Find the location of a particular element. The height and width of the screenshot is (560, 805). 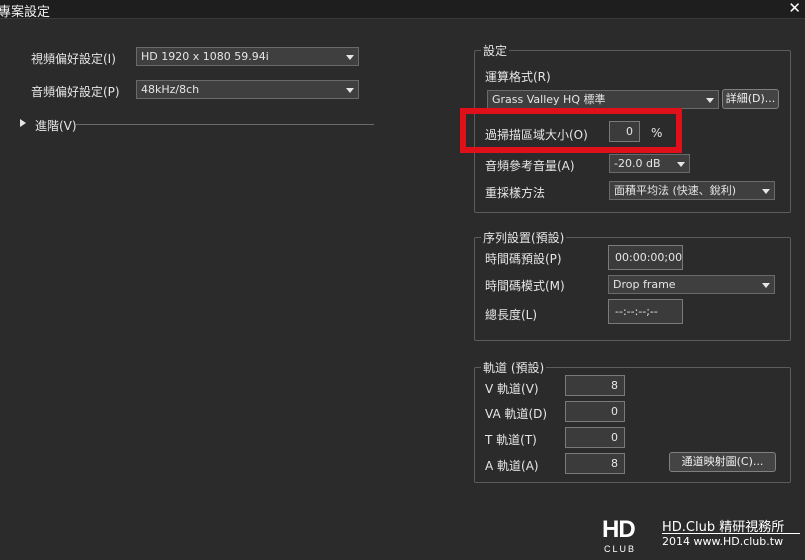

advanced-toggle: 進階(V) is located at coordinates (56, 125).